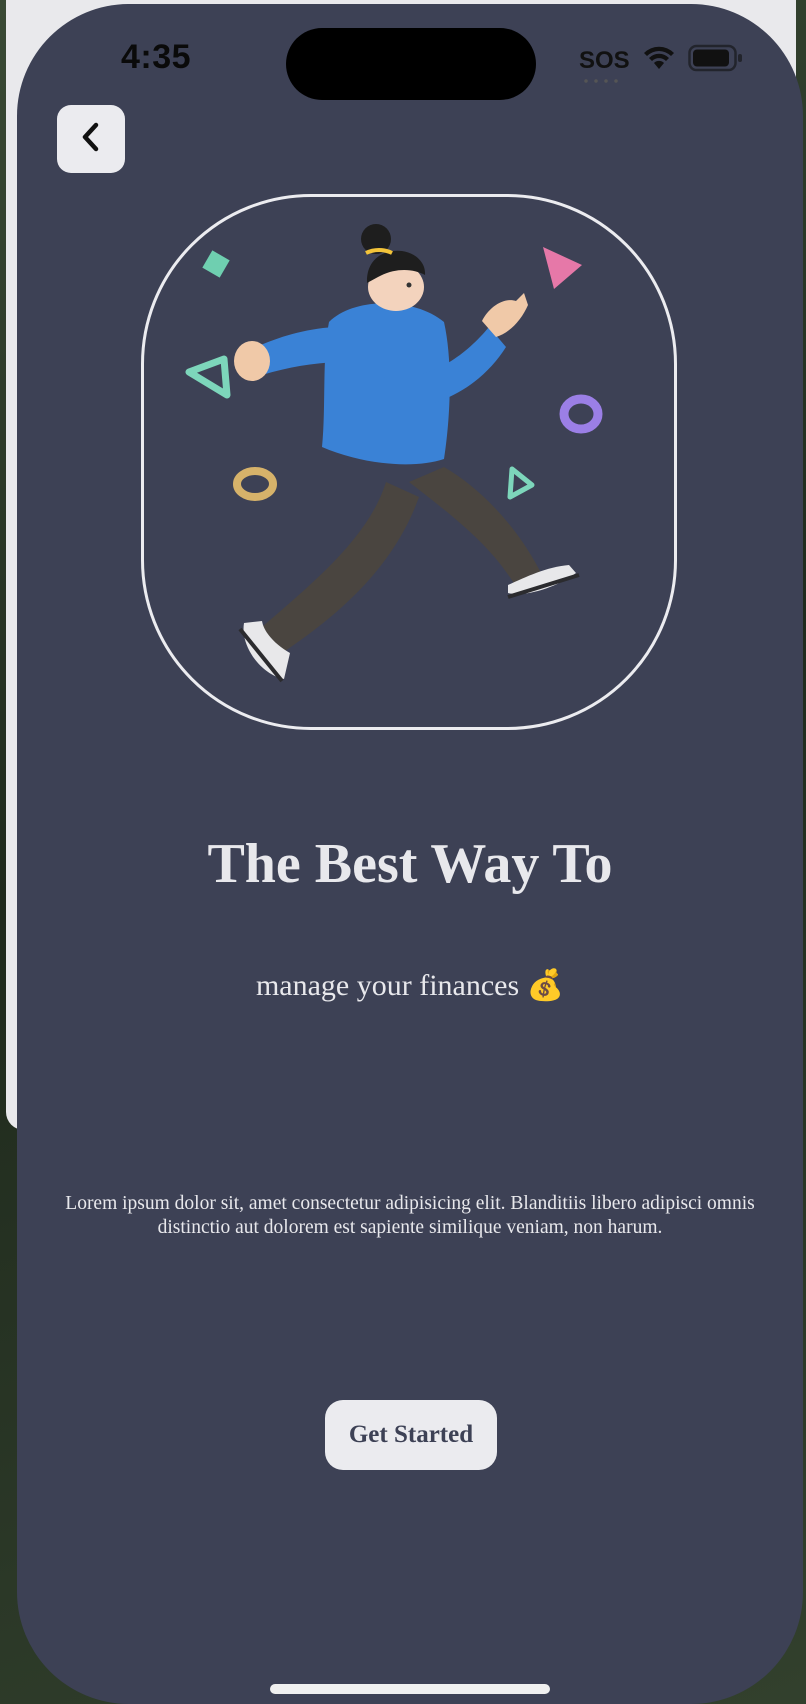 This screenshot has width=806, height=1704. Describe the element at coordinates (715, 60) in the screenshot. I see `battery-icon` at that location.